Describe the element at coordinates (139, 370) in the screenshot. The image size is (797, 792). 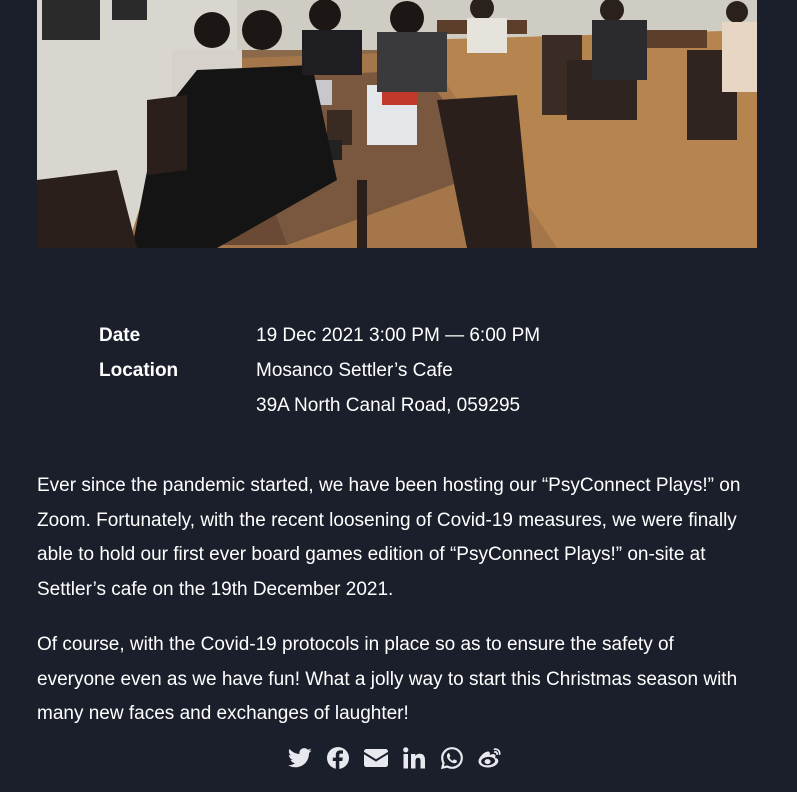
I see `location-label: Location` at that location.